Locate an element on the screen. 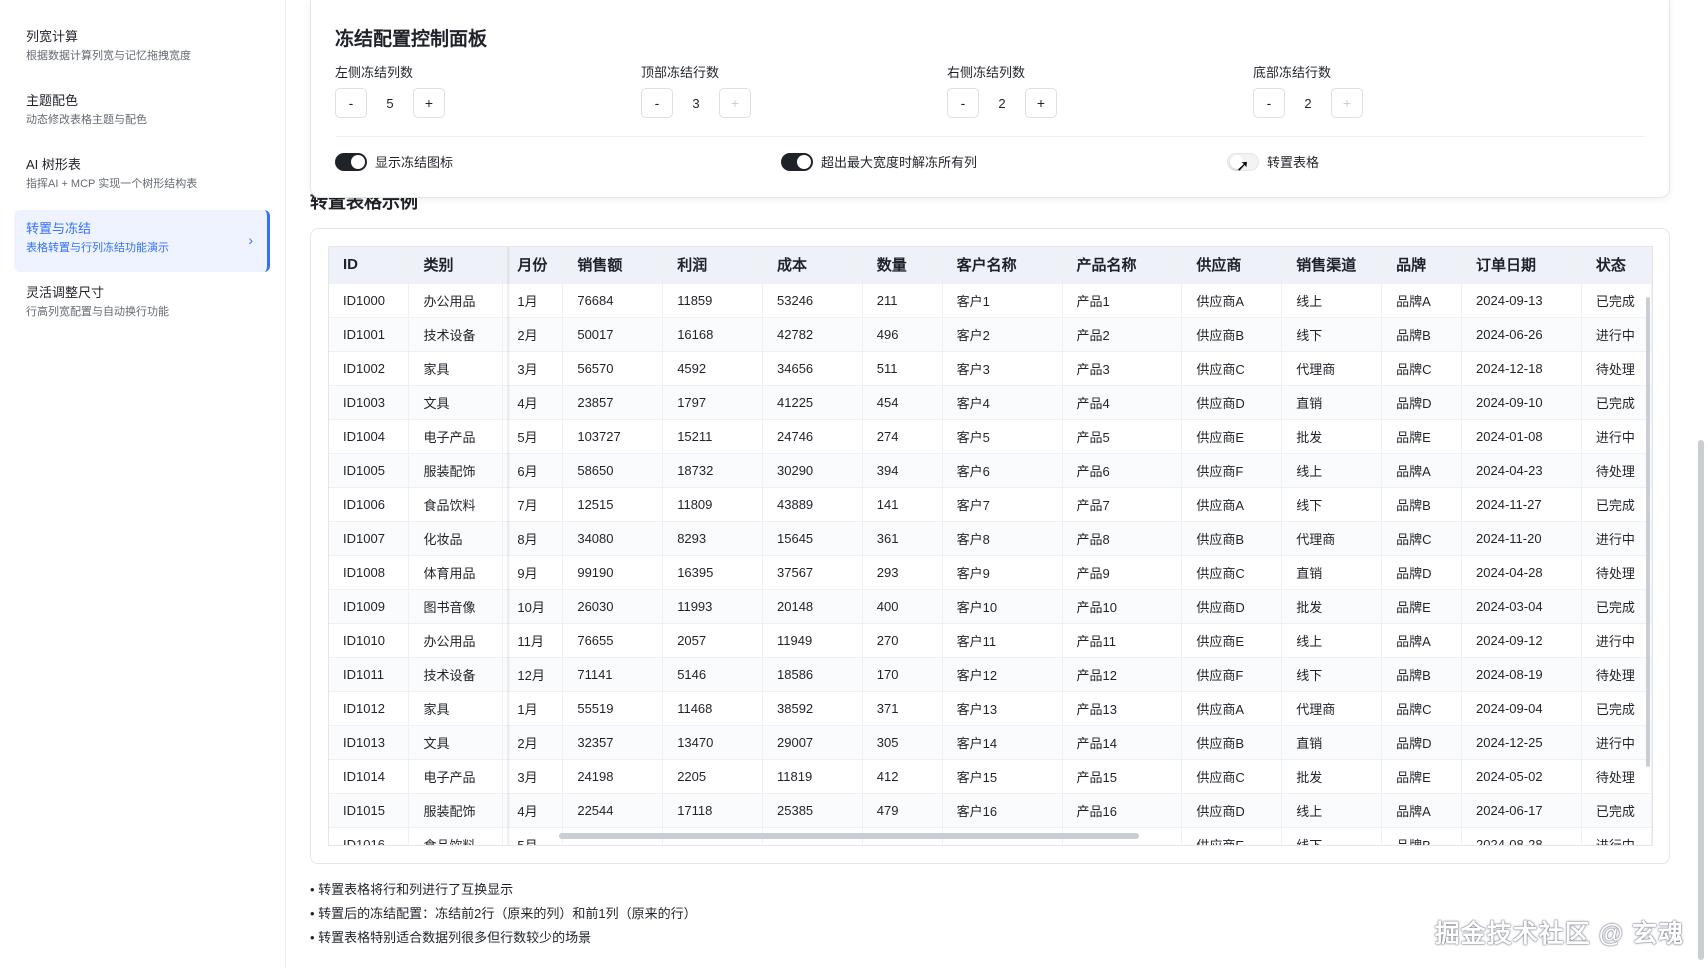  table-cell: 5月 is located at coordinates (533, 836).